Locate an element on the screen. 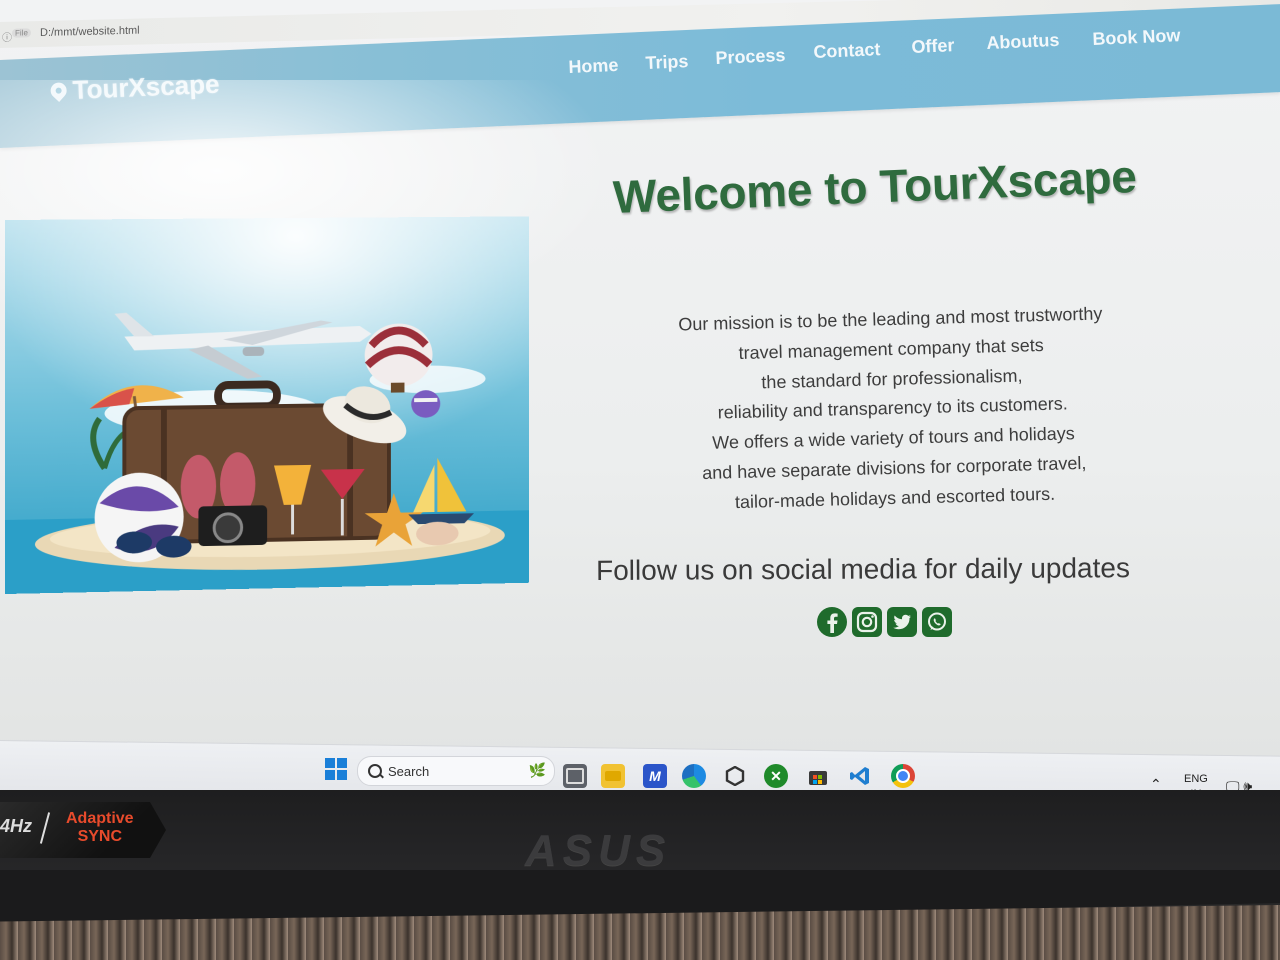 The height and width of the screenshot is (960, 1280). page-title: Welcome to TourXscape is located at coordinates (875, 186).